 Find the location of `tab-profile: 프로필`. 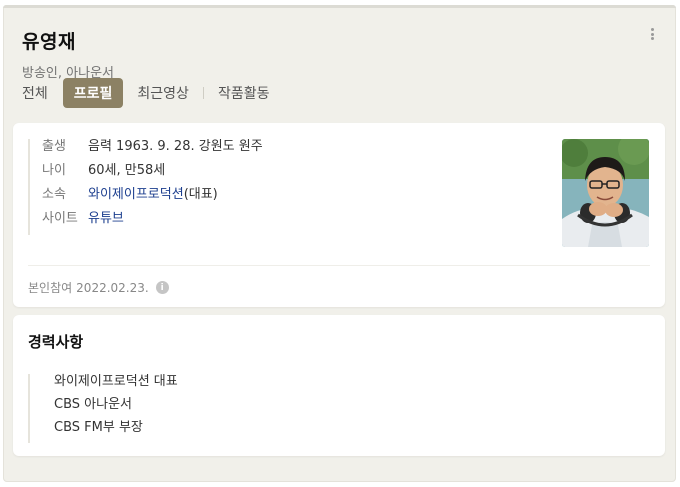

tab-profile: 프로필 is located at coordinates (93, 93).